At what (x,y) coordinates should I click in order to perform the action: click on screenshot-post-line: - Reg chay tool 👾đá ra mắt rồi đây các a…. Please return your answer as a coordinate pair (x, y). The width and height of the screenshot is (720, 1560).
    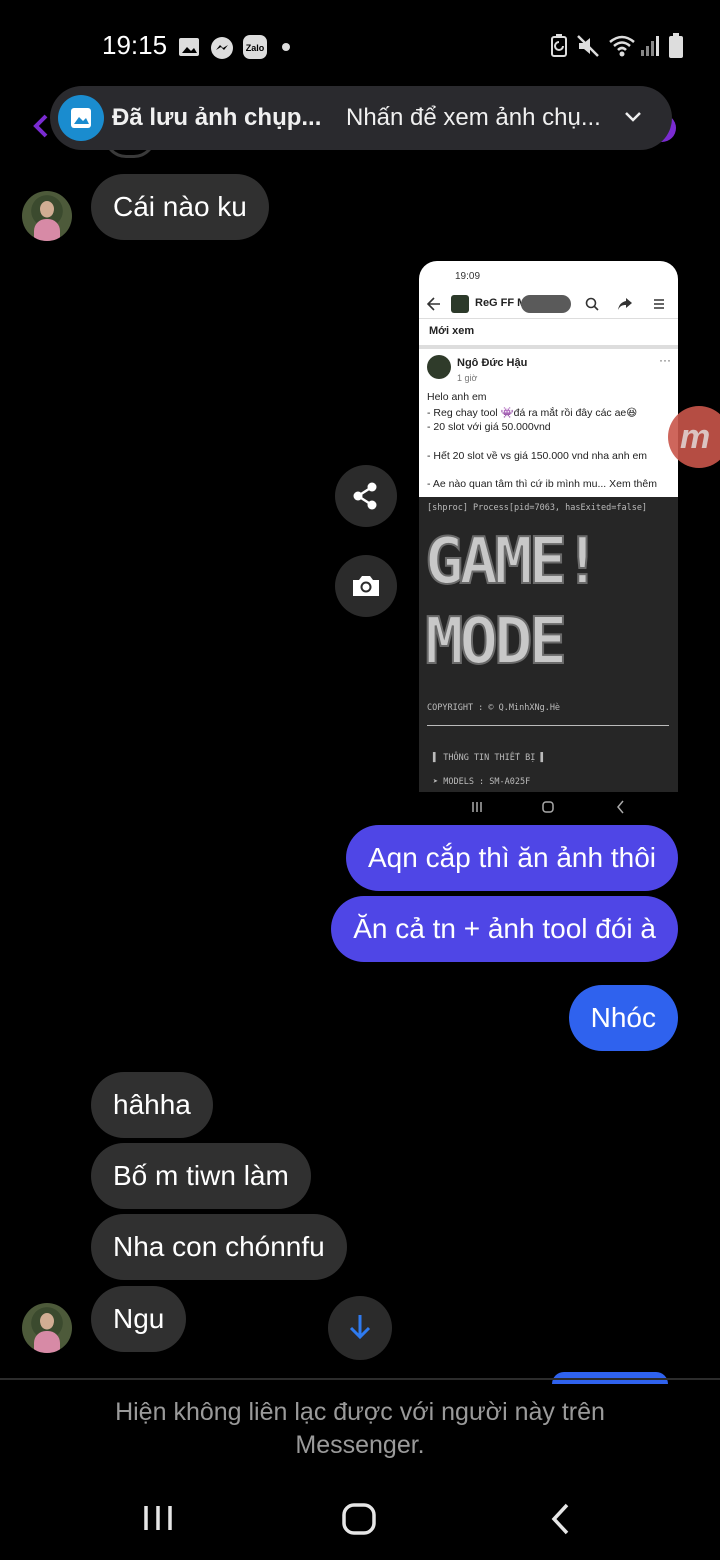
    Looking at the image, I should click on (532, 413).